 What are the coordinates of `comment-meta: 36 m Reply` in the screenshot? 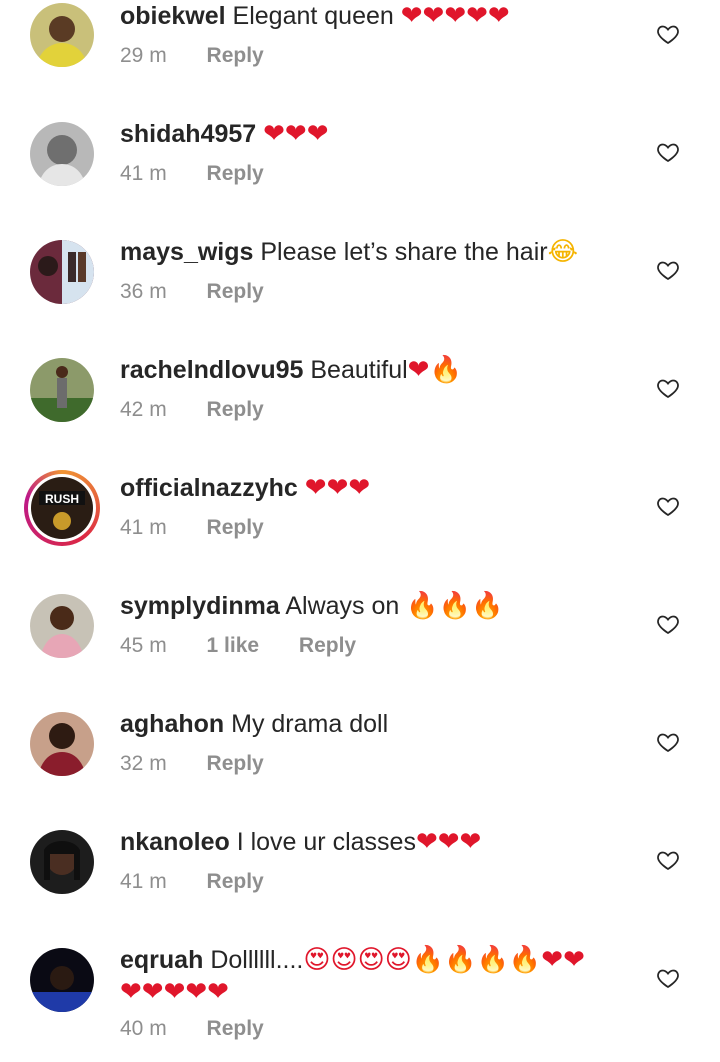 It's located at (209, 292).